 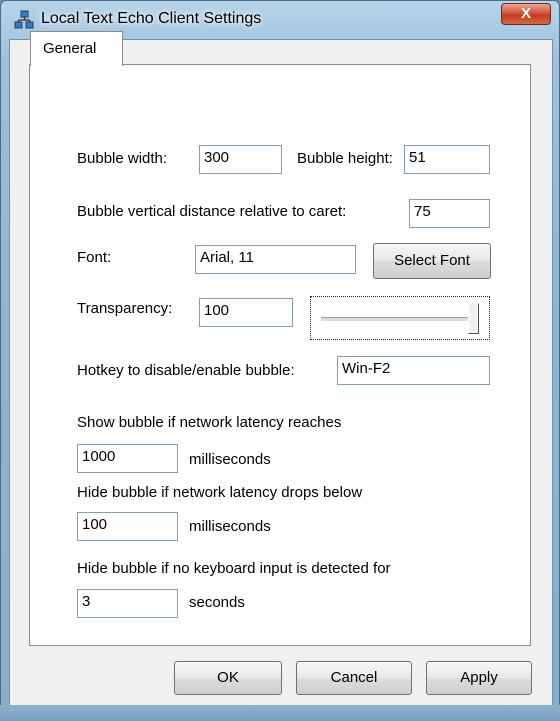 I want to click on slider-track, so click(x=399, y=319).